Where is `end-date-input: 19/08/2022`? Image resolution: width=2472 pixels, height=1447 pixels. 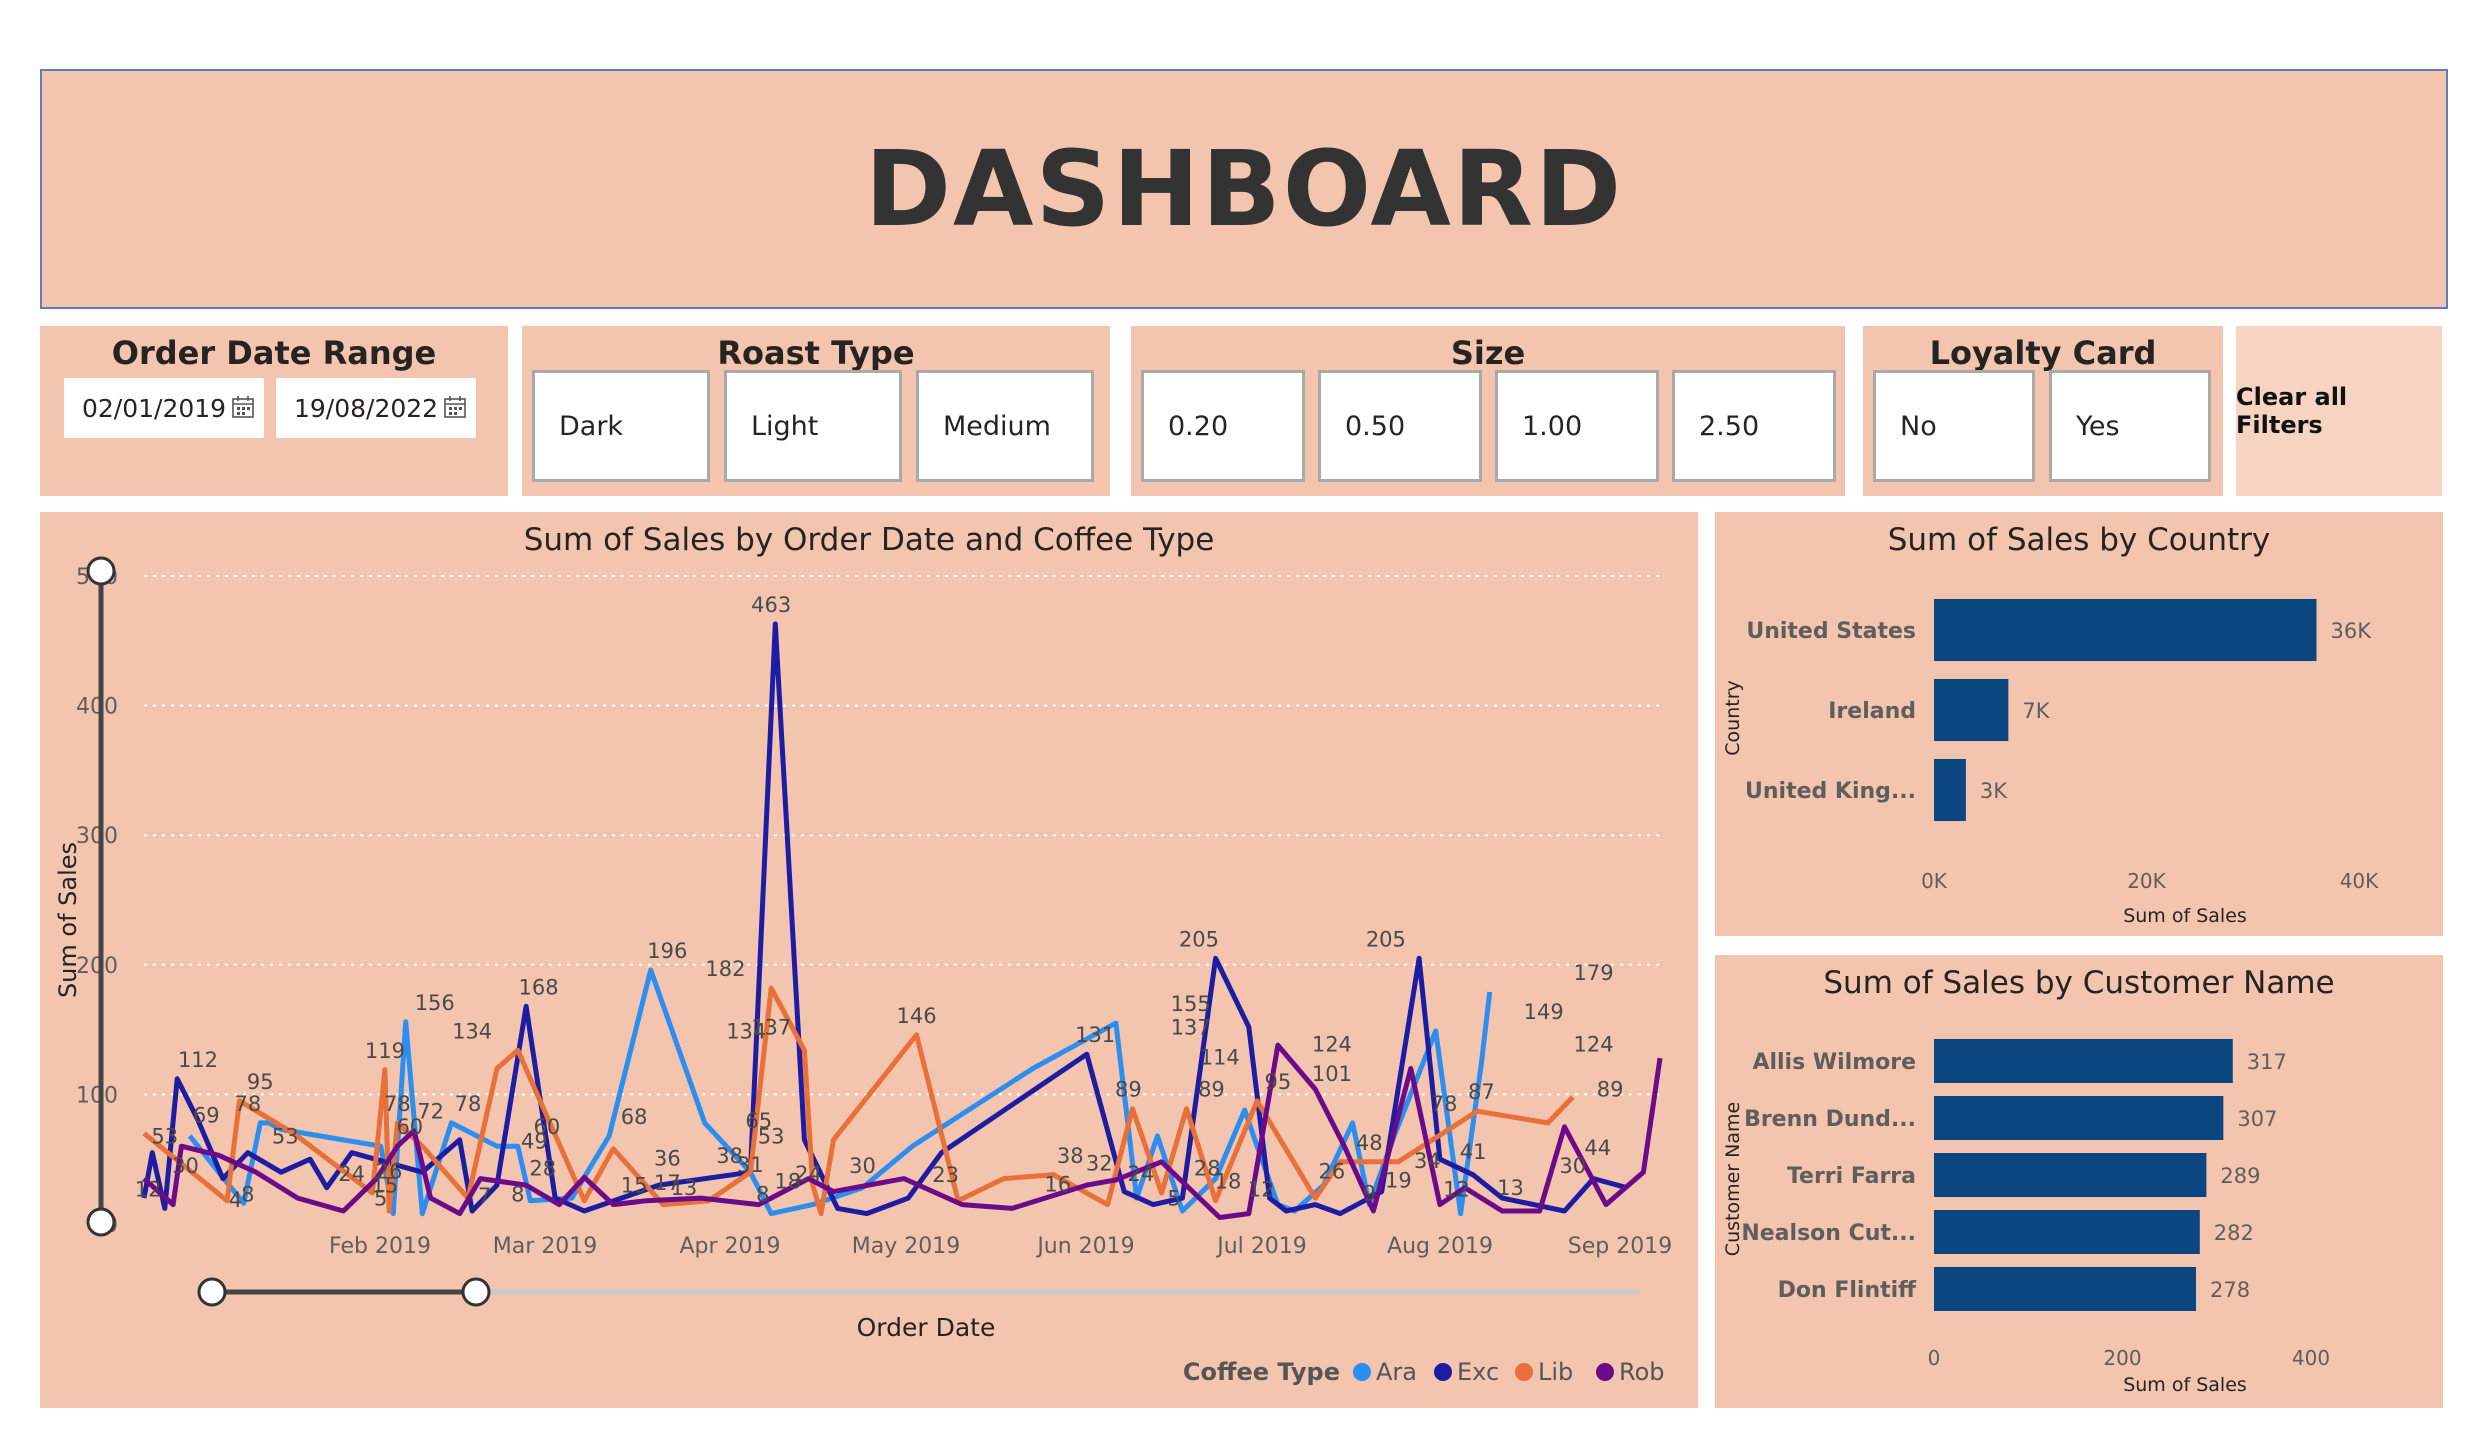
end-date-input: 19/08/2022 is located at coordinates (376, 408).